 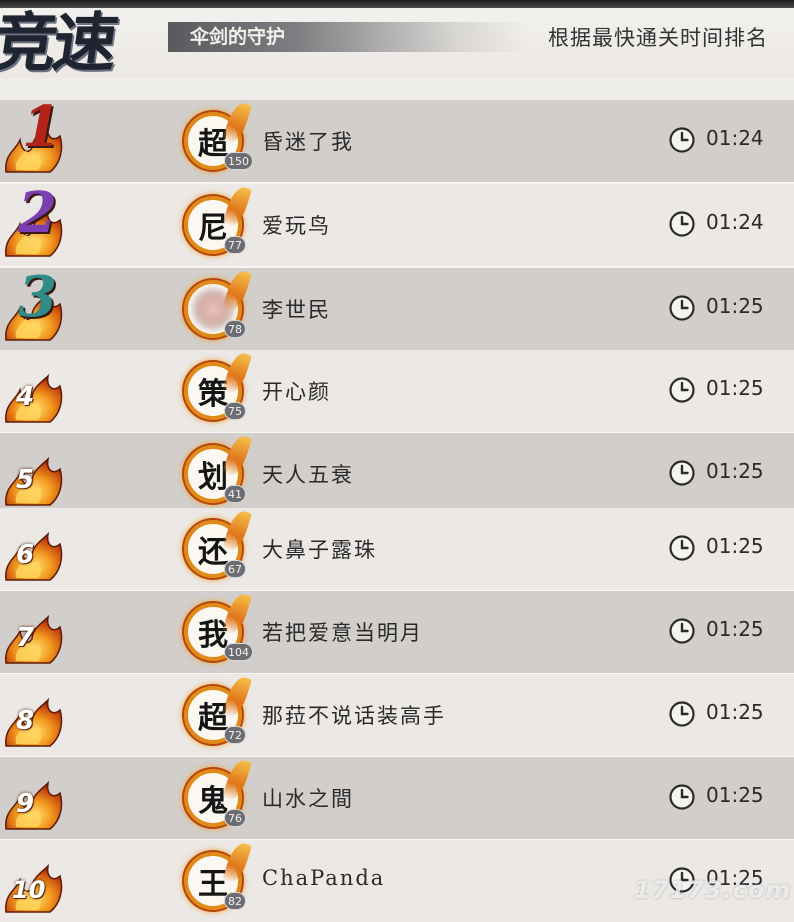 What do you see at coordinates (238, 652) in the screenshot?
I see `level-badge: 104` at bounding box center [238, 652].